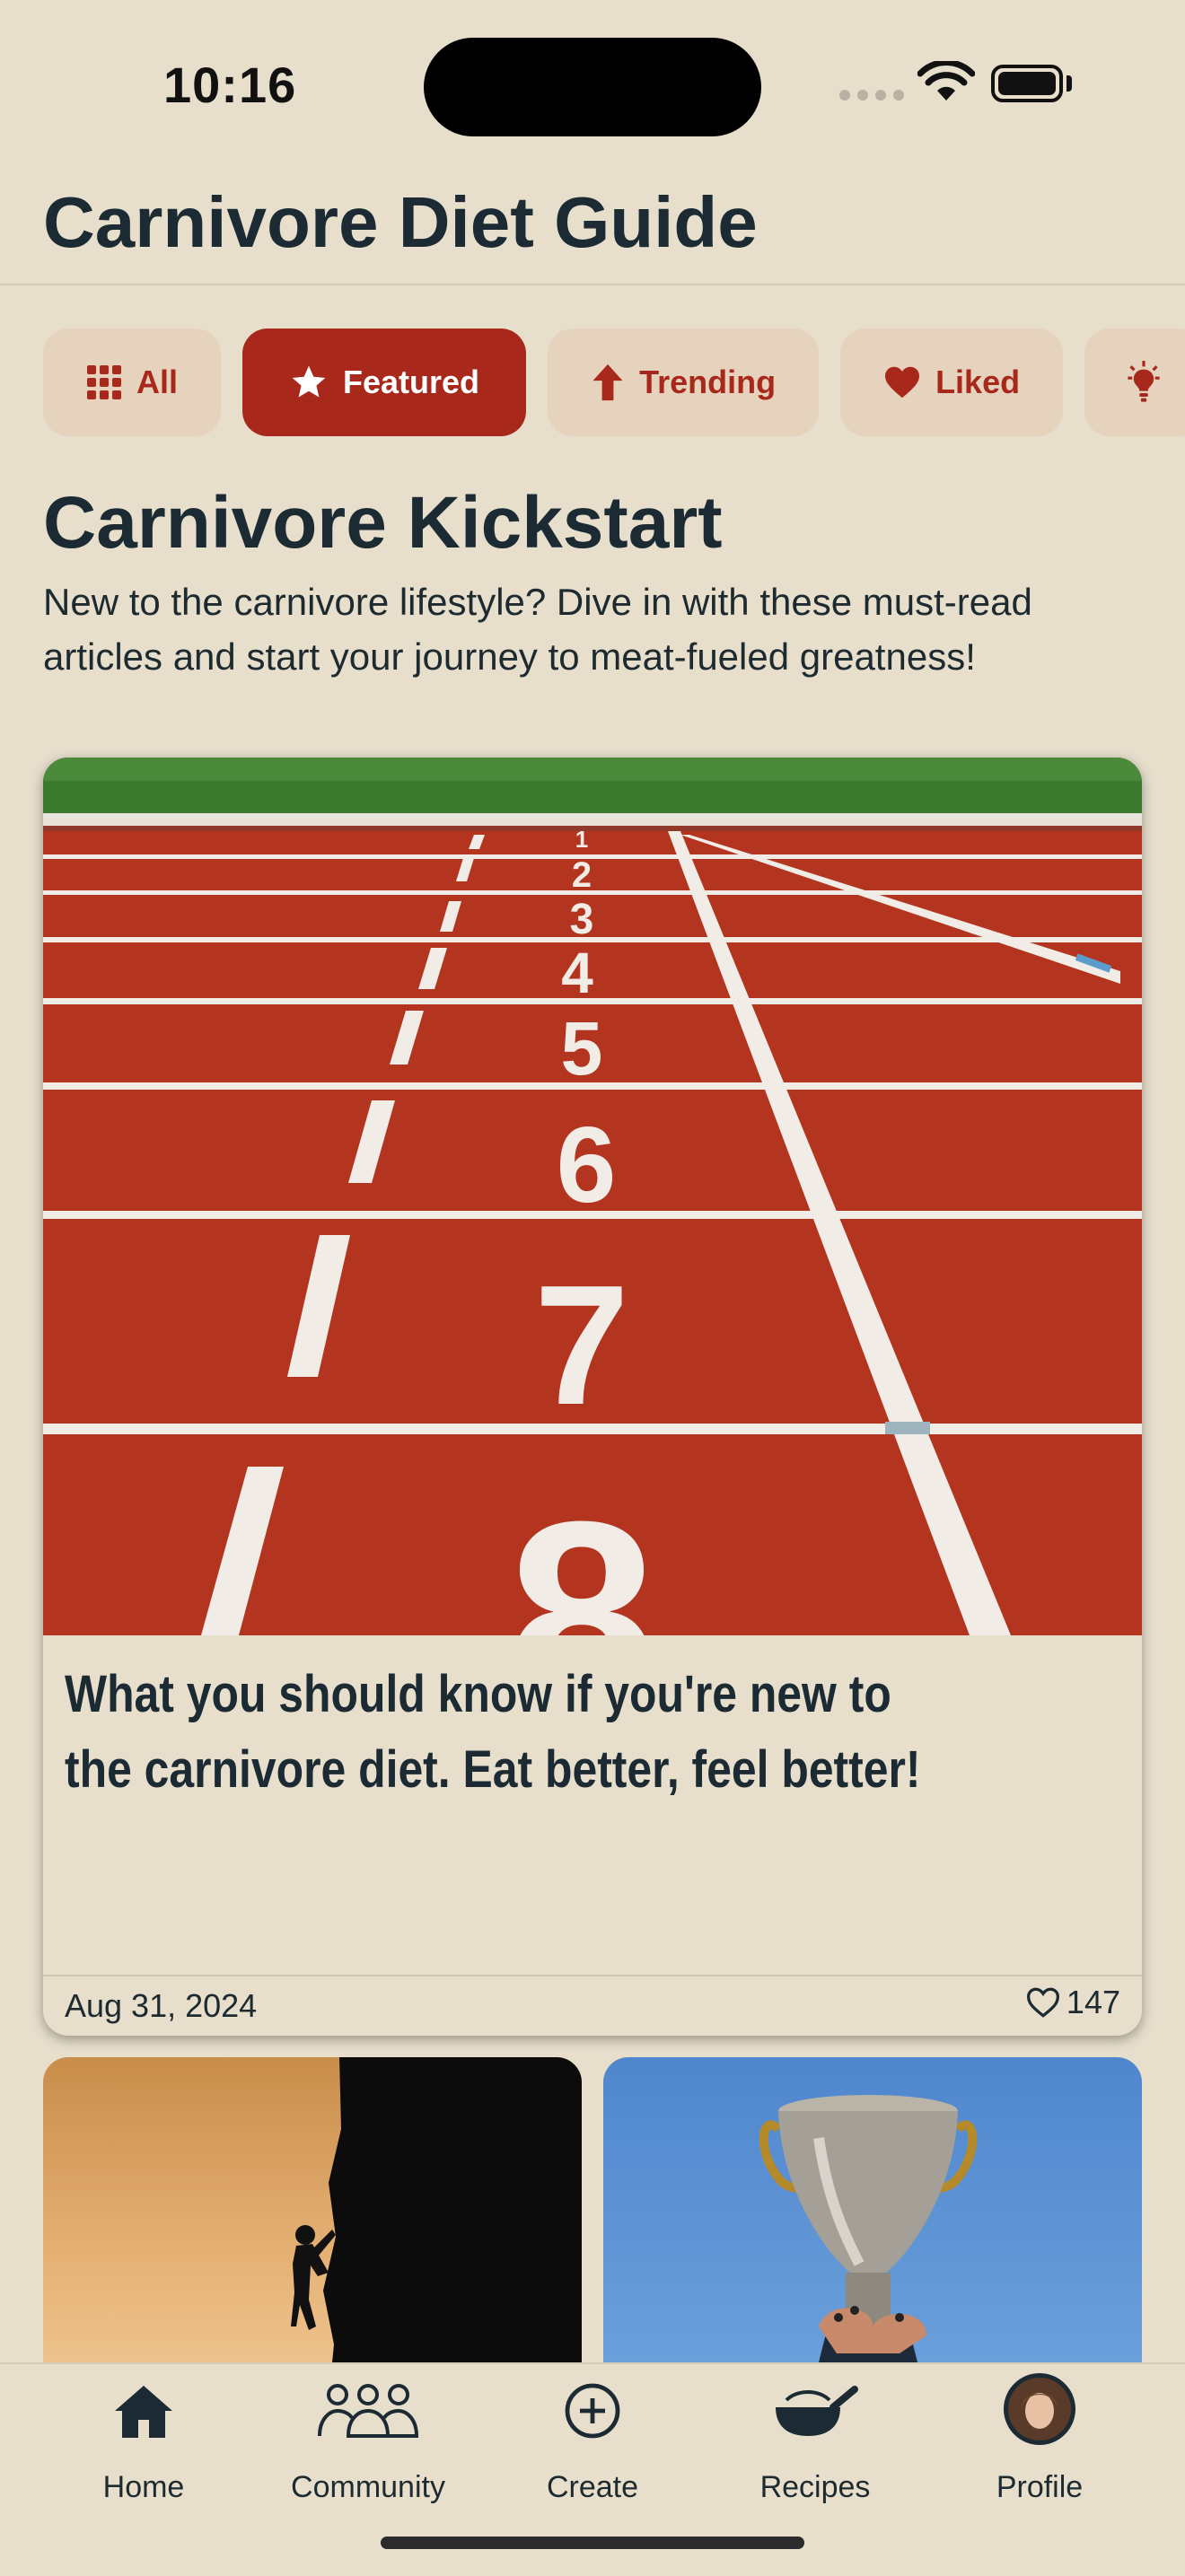  I want to click on tab-home: Home, so click(143, 2434).